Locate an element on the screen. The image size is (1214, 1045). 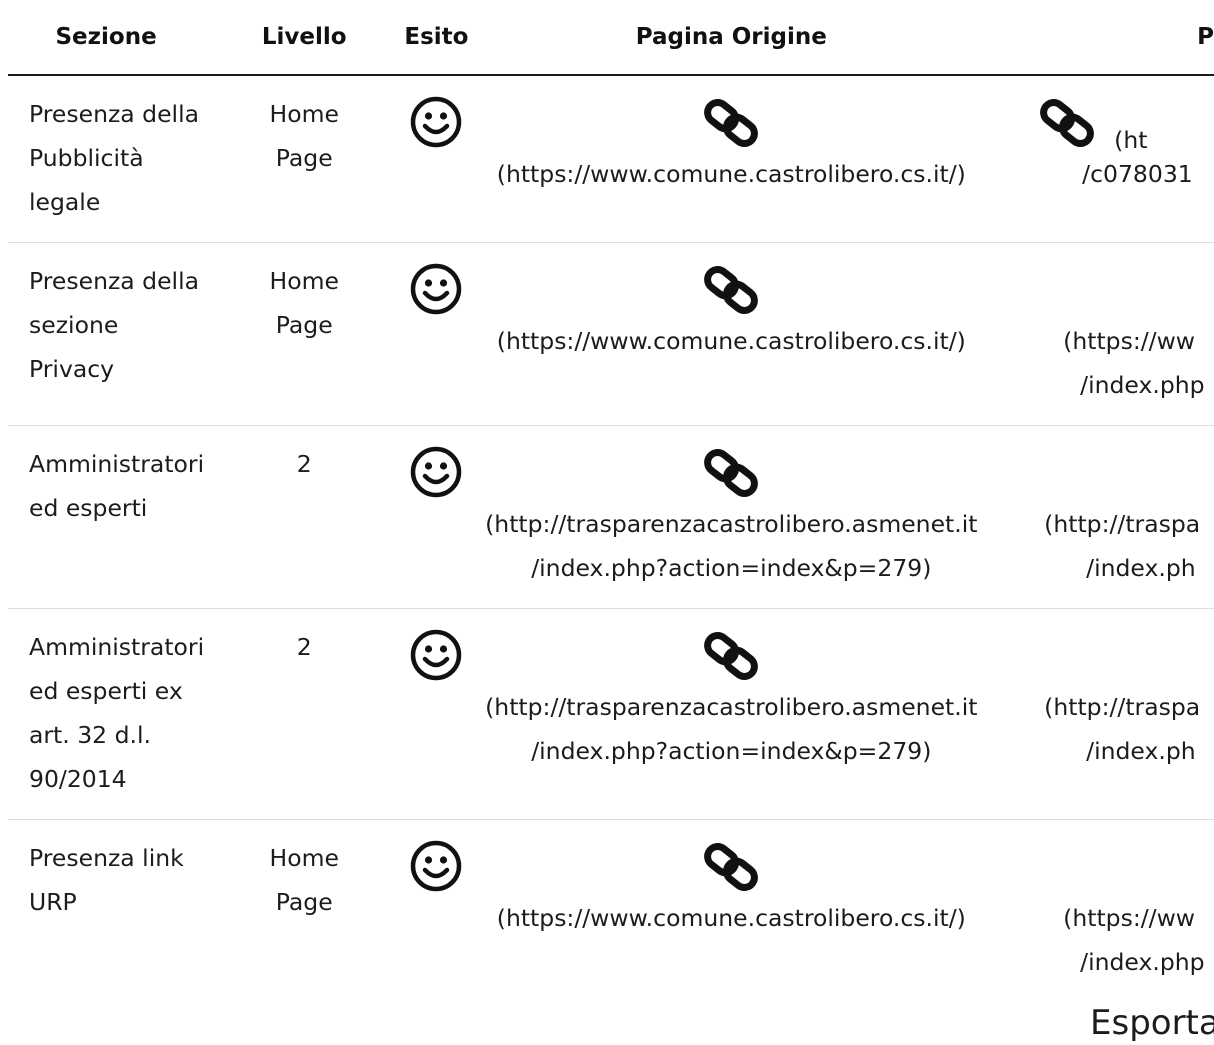
cell-pagina-destinazione: (ht/c078031 is located at coordinates (1104, 159).